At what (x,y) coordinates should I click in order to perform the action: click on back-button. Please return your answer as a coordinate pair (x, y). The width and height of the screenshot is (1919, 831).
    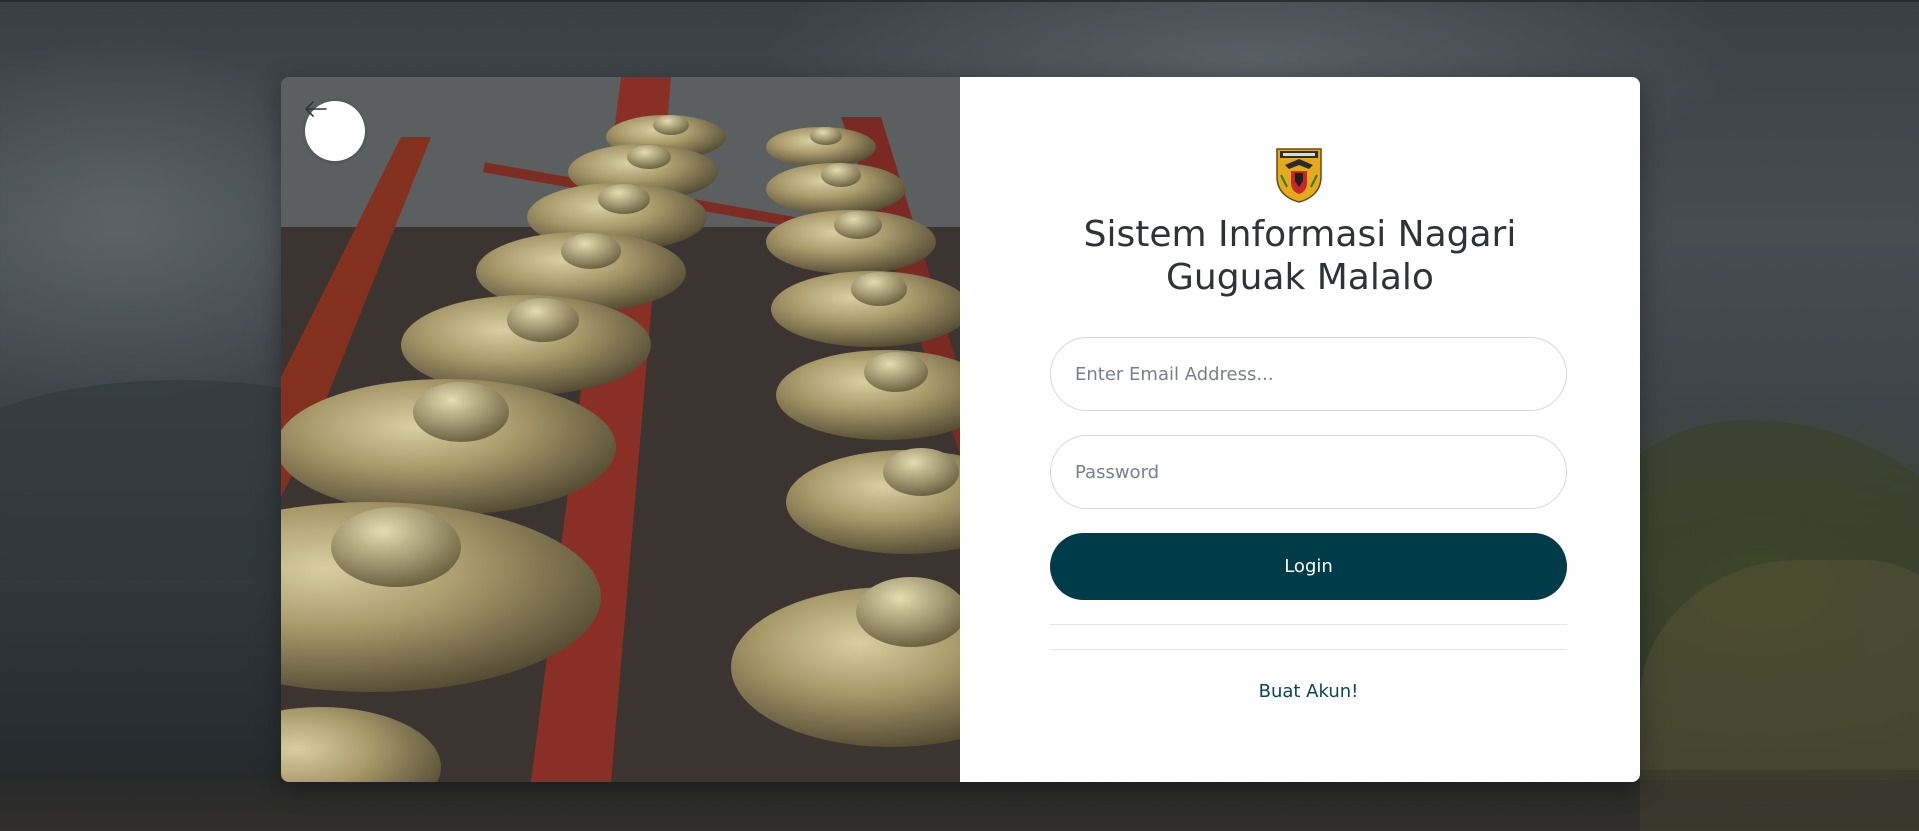
    Looking at the image, I should click on (335, 131).